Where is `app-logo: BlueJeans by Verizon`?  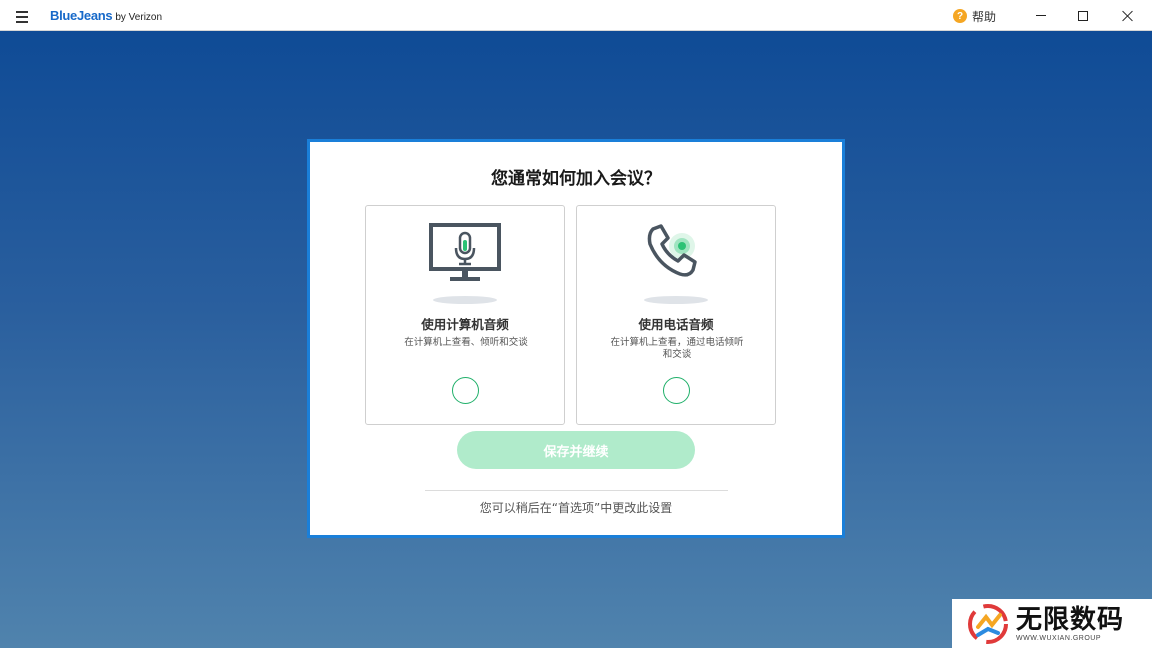
app-logo: BlueJeans by Verizon is located at coordinates (106, 16).